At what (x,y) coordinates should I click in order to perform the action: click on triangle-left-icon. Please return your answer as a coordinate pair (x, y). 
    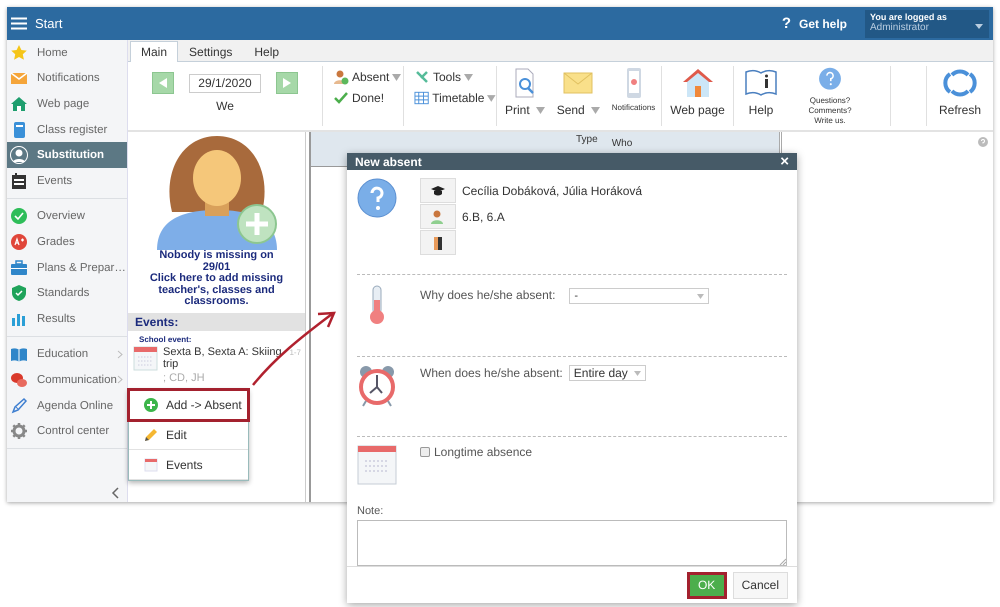
    Looking at the image, I should click on (163, 83).